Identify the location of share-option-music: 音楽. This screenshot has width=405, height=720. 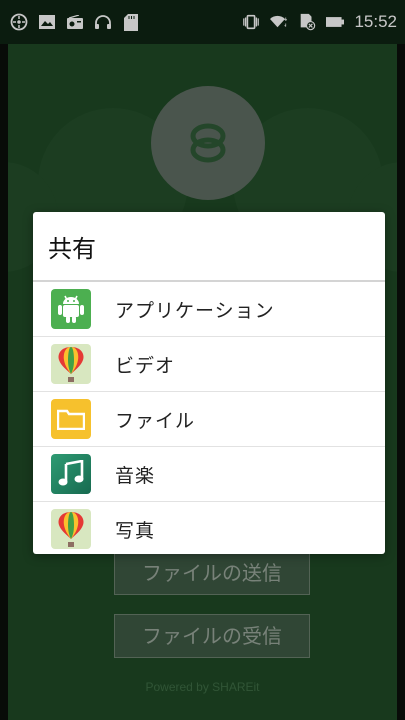
(209, 474).